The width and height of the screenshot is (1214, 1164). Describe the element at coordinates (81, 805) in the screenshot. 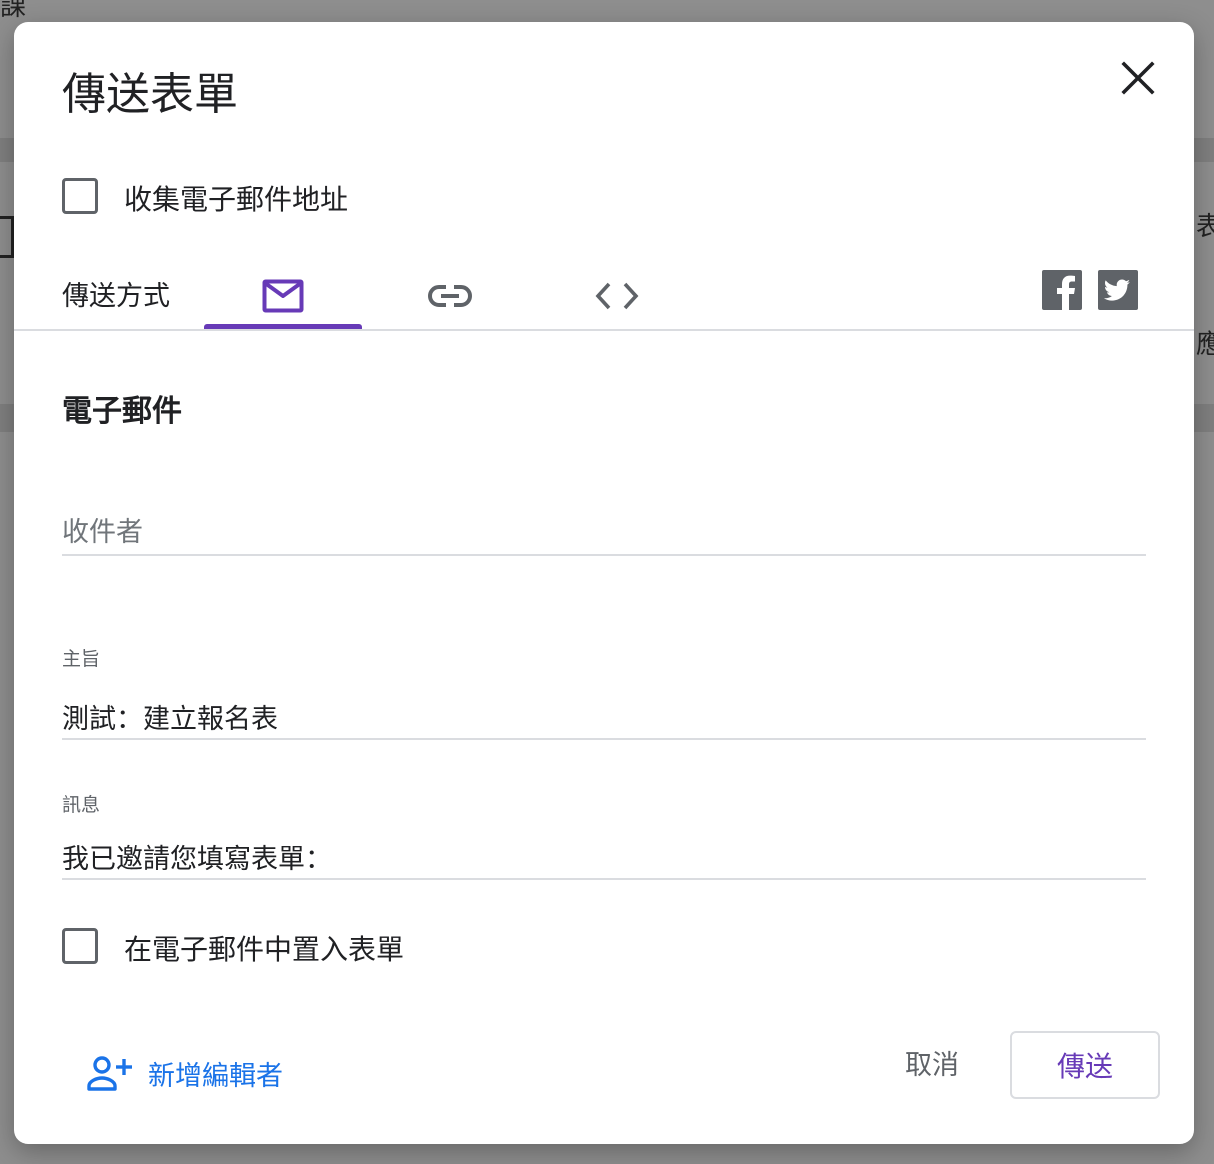

I see `message-label: 訊息` at that location.